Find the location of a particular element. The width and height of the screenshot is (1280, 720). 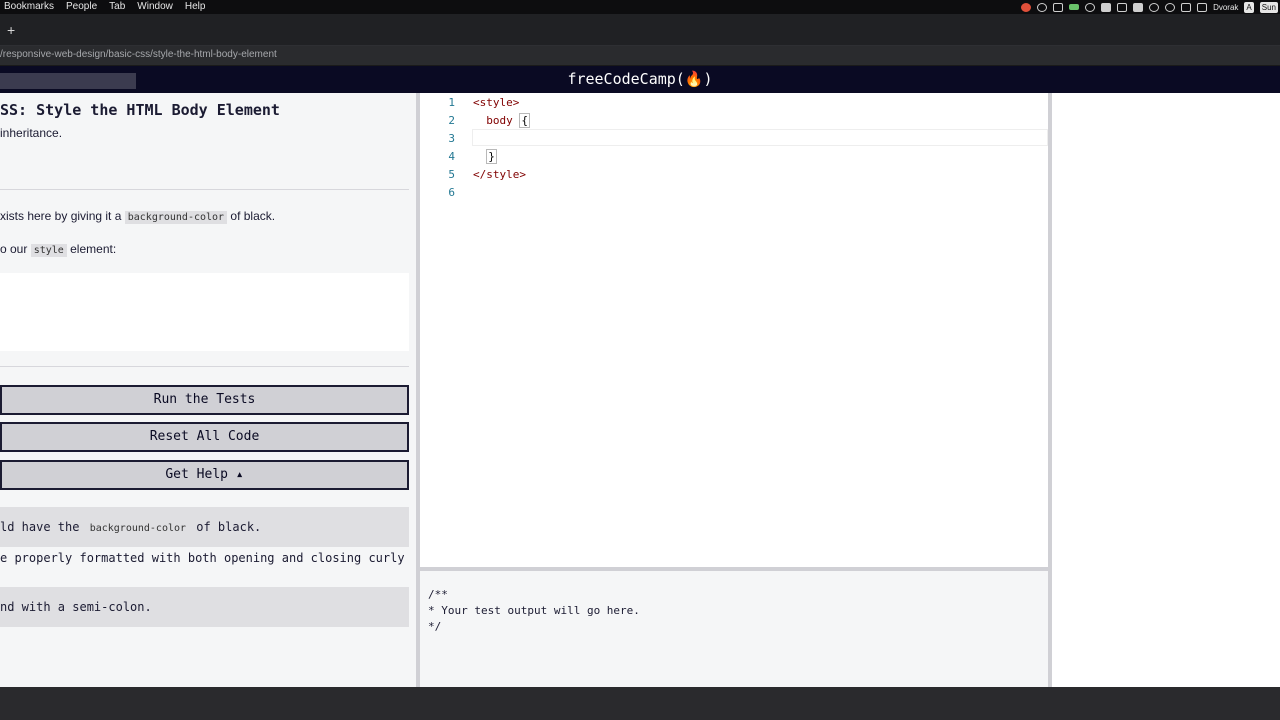

volume-icon is located at coordinates (1186, 7).